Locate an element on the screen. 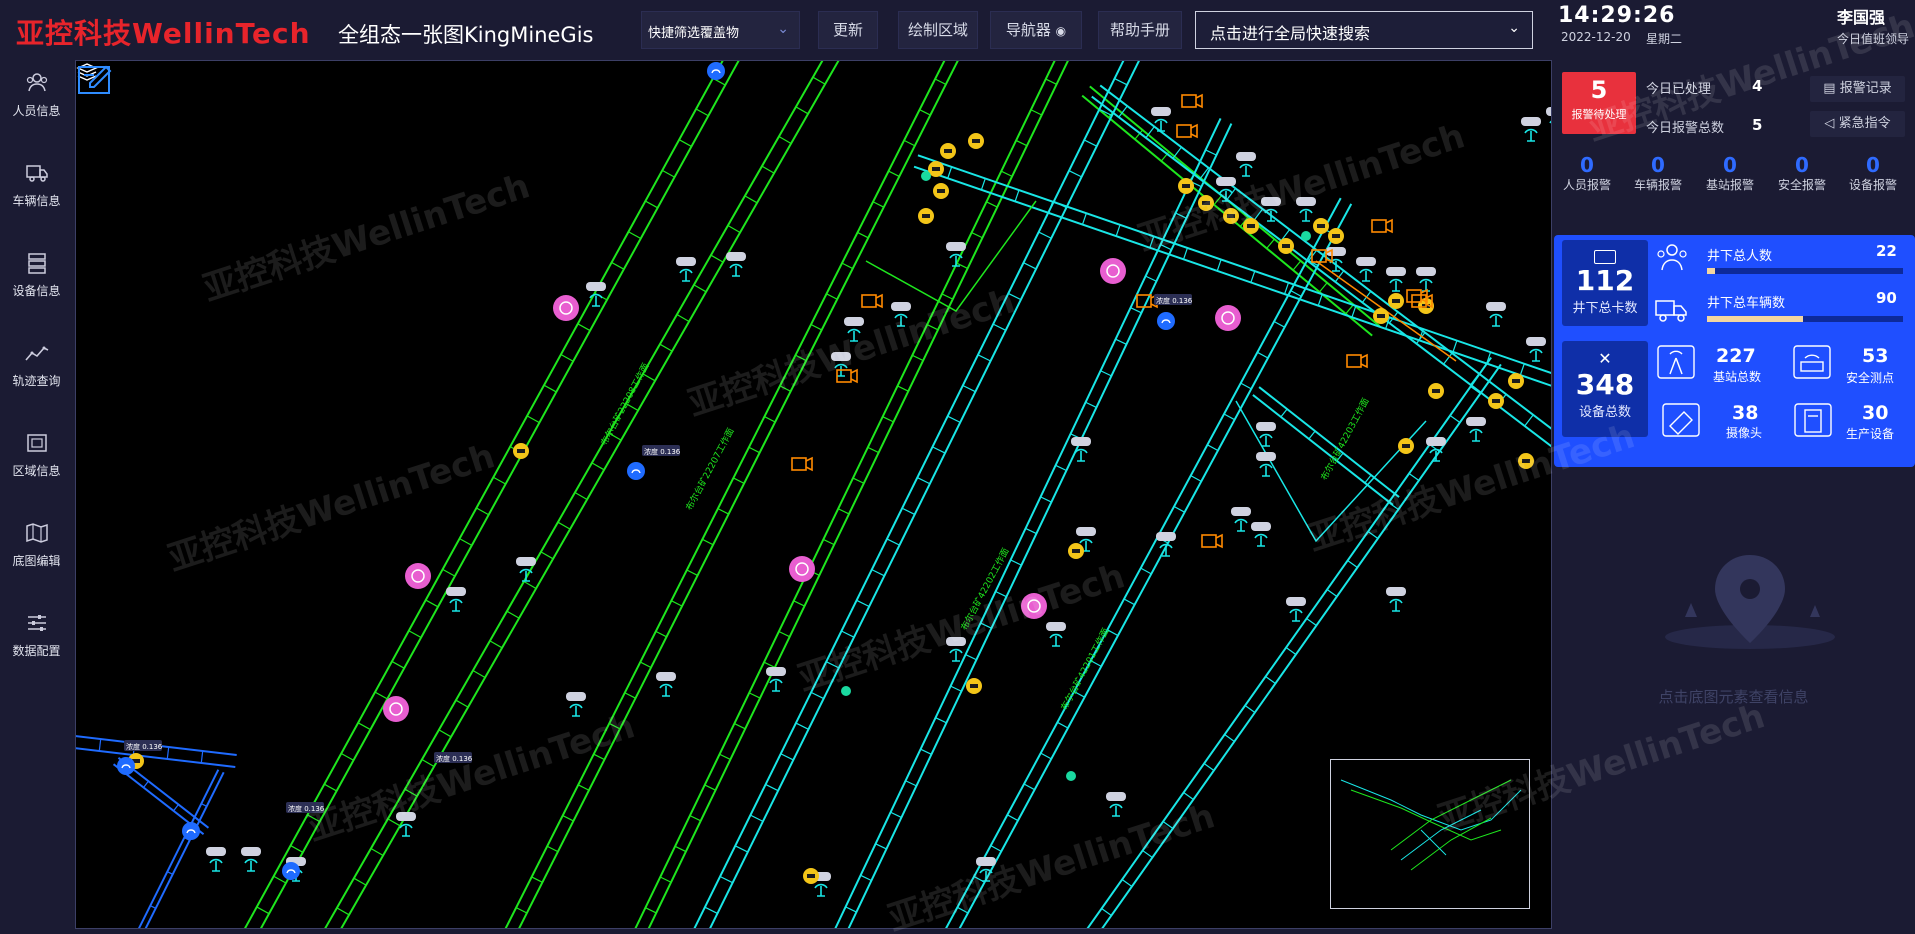 This screenshot has height=934, width=1915. alarm-category-vehicle: 0 车辆报警 is located at coordinates (1658, 173).